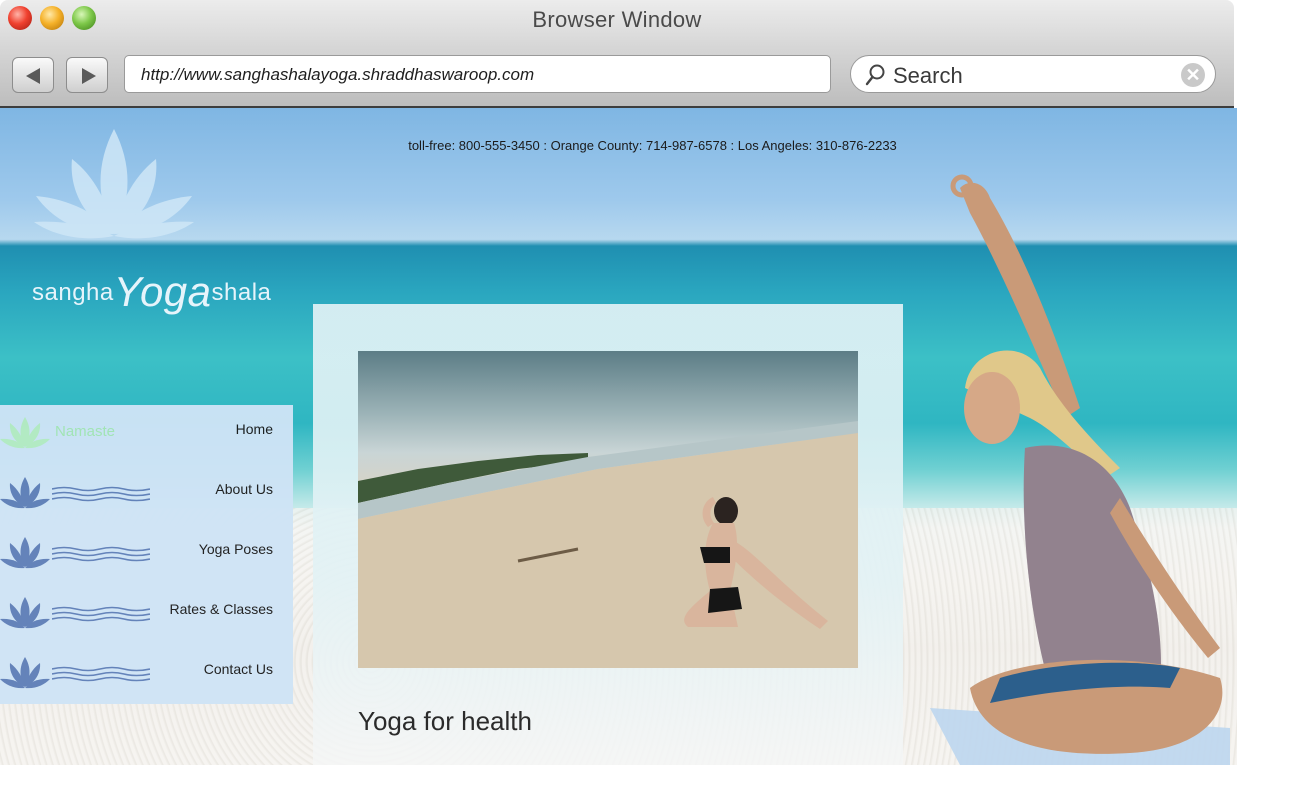 The height and width of the screenshot is (800, 1311). Describe the element at coordinates (152, 291) in the screenshot. I see `logo-wordmark: sanghaYogashala` at that location.